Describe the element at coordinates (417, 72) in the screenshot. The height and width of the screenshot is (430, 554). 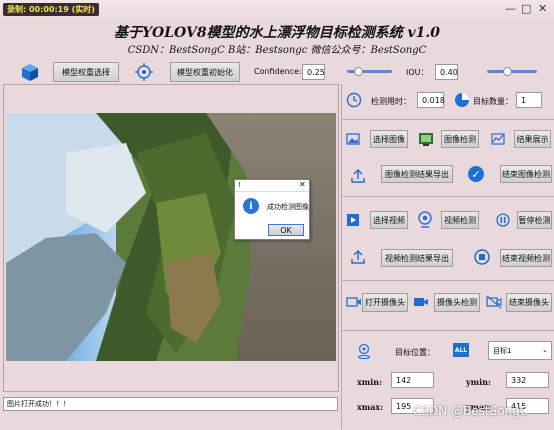
I see `iou-label: IOU：` at that location.